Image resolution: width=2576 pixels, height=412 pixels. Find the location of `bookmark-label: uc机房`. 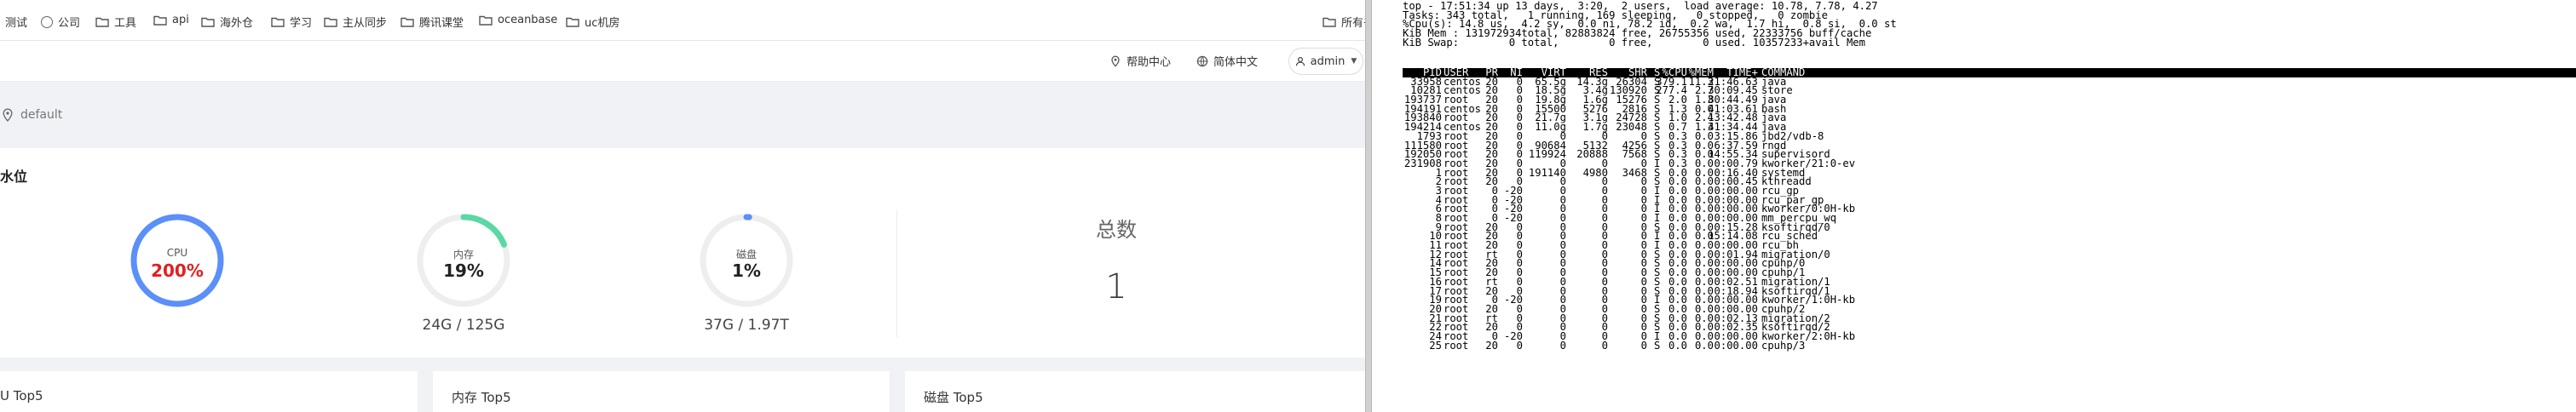

bookmark-label: uc机房 is located at coordinates (602, 23).